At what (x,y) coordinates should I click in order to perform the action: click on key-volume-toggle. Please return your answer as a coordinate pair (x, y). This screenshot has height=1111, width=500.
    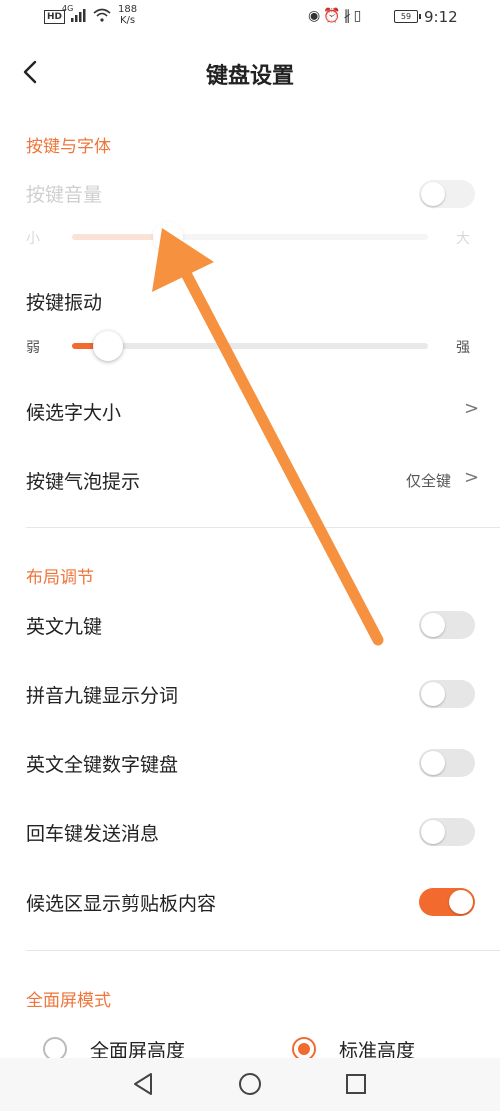
    Looking at the image, I should click on (447, 194).